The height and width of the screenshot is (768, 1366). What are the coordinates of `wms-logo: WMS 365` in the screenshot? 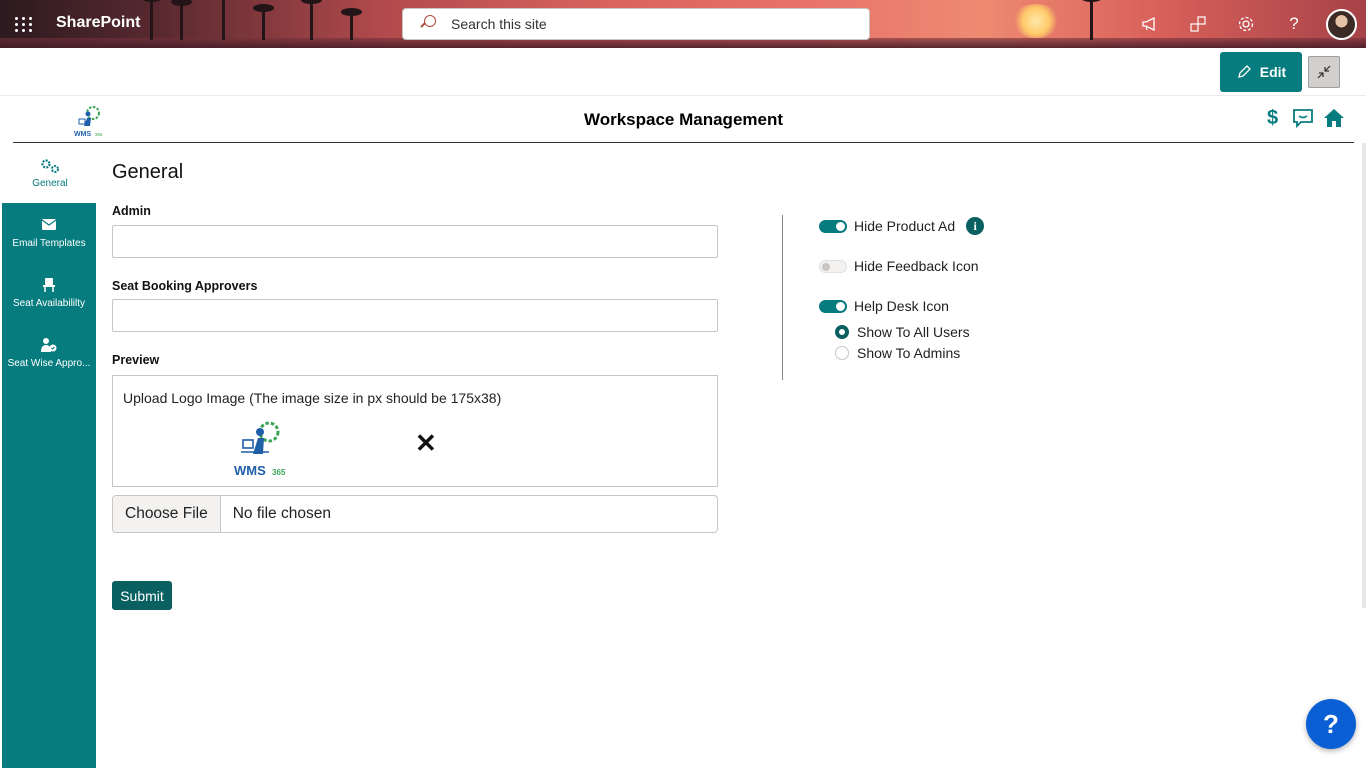 It's located at (260, 449).